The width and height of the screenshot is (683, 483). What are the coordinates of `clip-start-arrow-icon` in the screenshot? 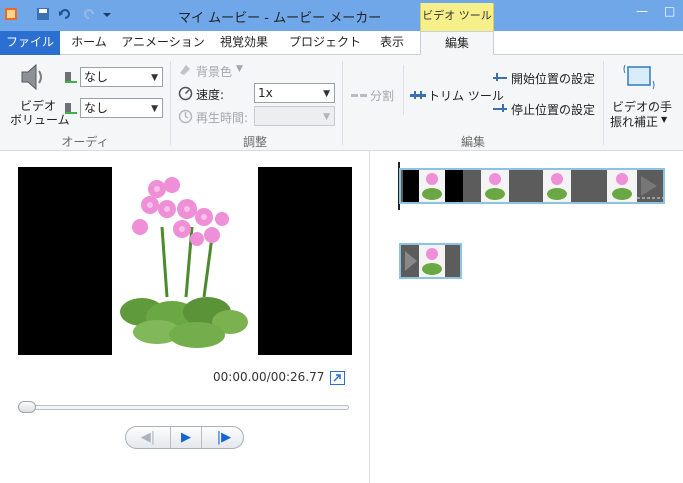 It's located at (411, 261).